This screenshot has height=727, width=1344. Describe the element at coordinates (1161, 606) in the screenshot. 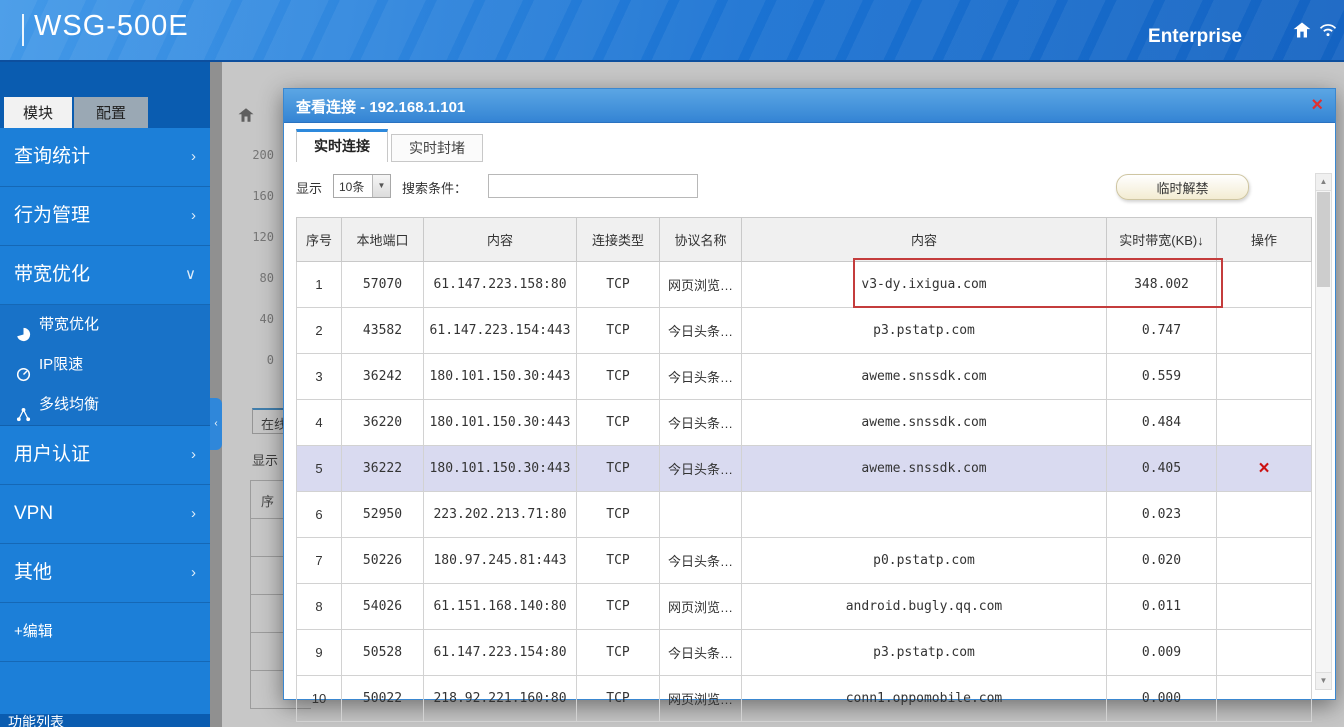

I see `cell-bandwidth: 0.011` at that location.